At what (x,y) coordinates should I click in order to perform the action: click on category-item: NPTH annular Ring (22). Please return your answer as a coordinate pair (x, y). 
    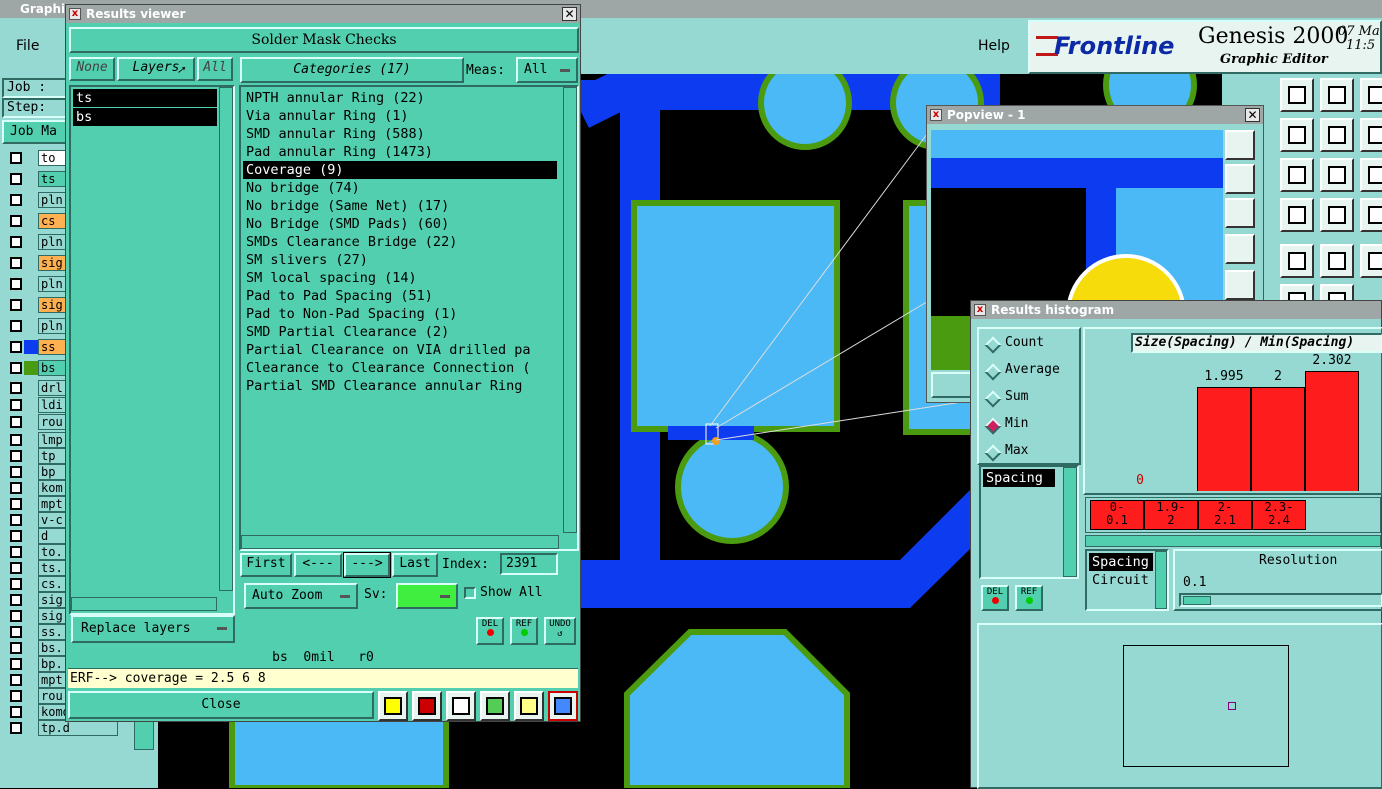
    Looking at the image, I should click on (400, 98).